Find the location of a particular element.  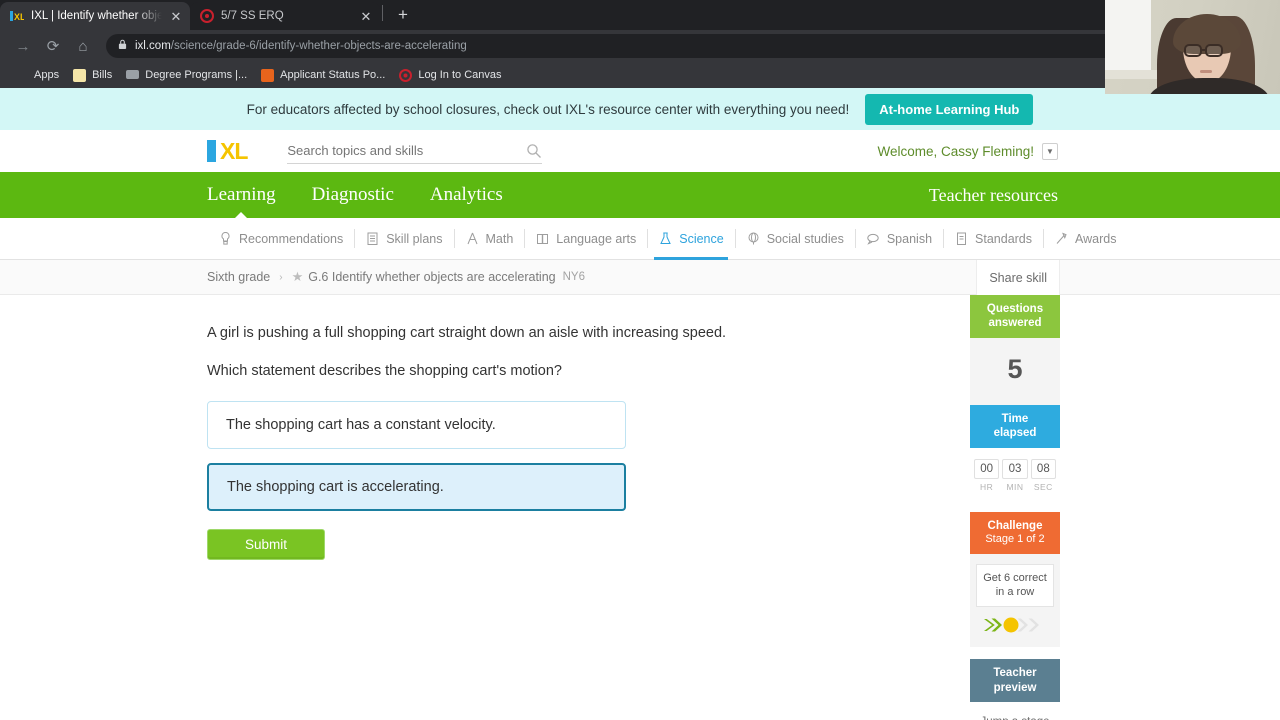

time-elapsed-title-2: elapsed is located at coordinates (1015, 433).